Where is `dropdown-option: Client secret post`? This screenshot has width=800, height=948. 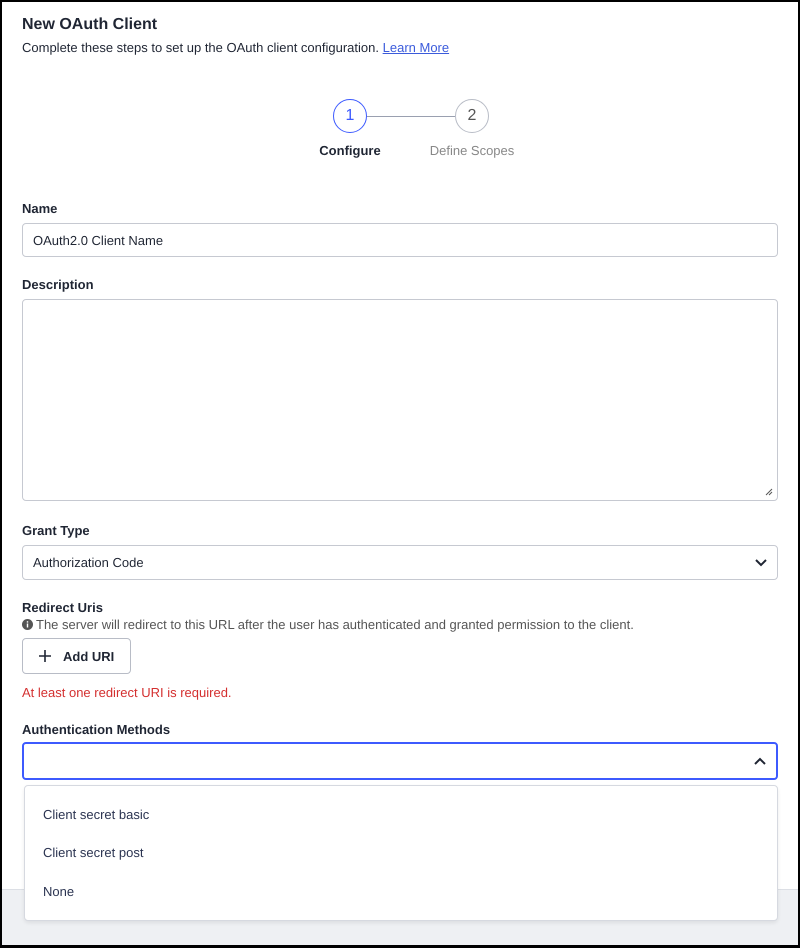
dropdown-option: Client secret post is located at coordinates (401, 853).